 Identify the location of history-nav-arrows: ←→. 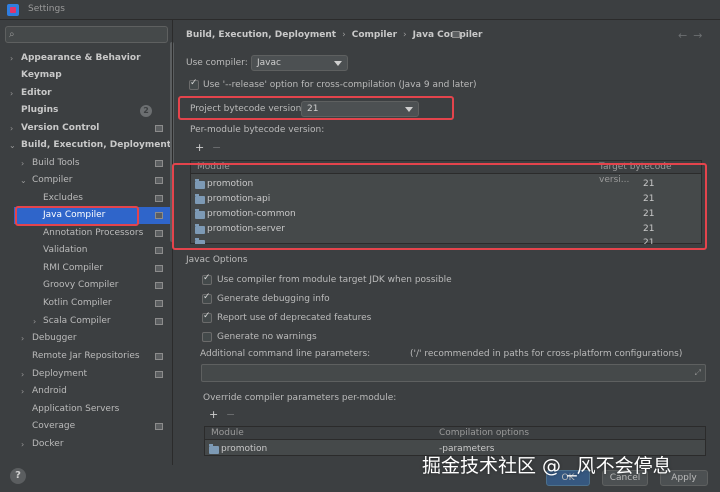
(693, 35).